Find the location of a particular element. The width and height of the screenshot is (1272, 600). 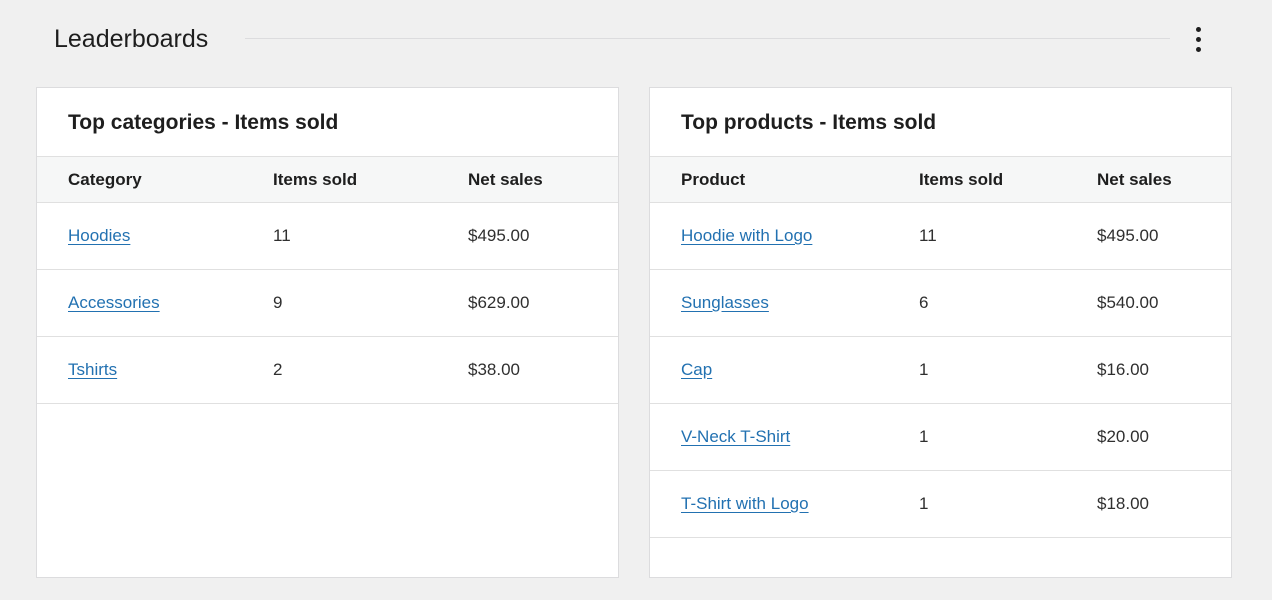

table-row: Tshirts 2 $38.00 is located at coordinates (327, 370).